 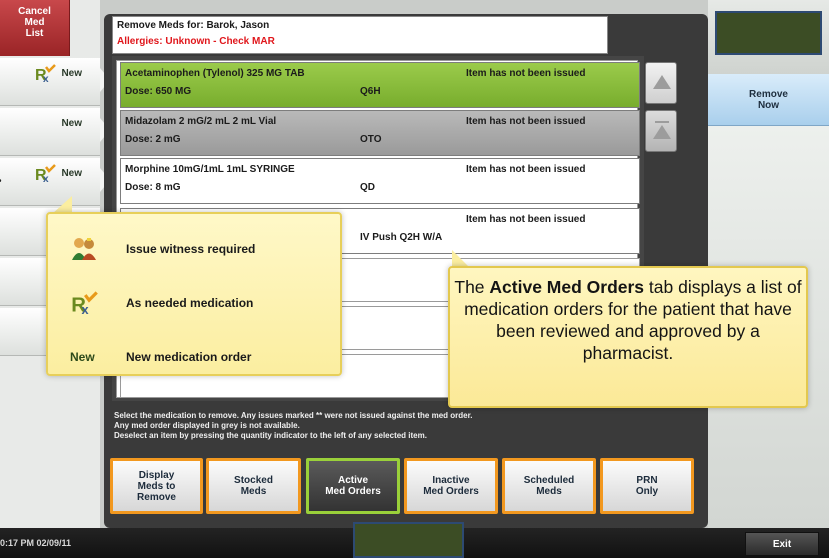 I want to click on legend-item-witness: Issue witness required, so click(x=196, y=249).